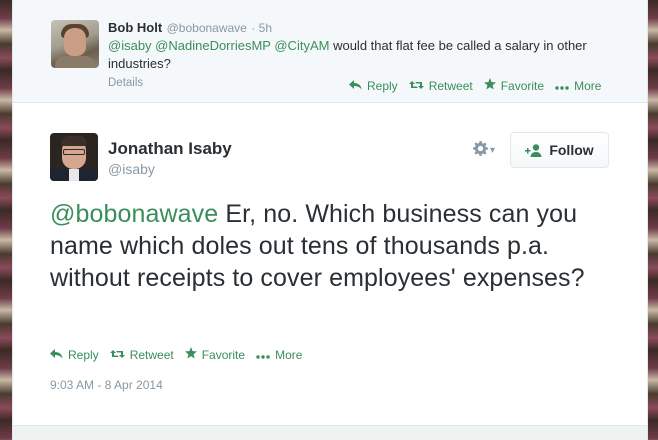 This screenshot has width=658, height=440. What do you see at coordinates (170, 149) in the screenshot?
I see `tweet-author-fullname: Jonathan Isaby` at bounding box center [170, 149].